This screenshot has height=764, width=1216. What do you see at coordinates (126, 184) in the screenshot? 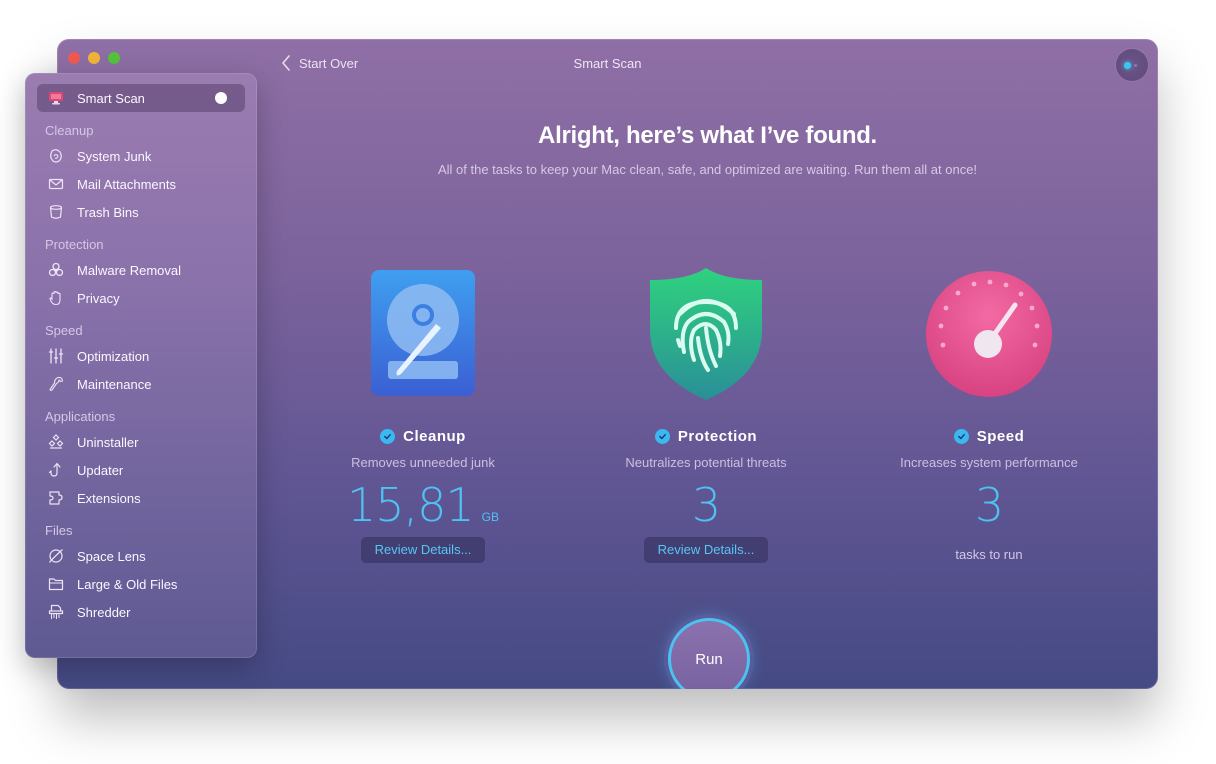
I see `sidebar-item-label: Mail Attachments` at bounding box center [126, 184].